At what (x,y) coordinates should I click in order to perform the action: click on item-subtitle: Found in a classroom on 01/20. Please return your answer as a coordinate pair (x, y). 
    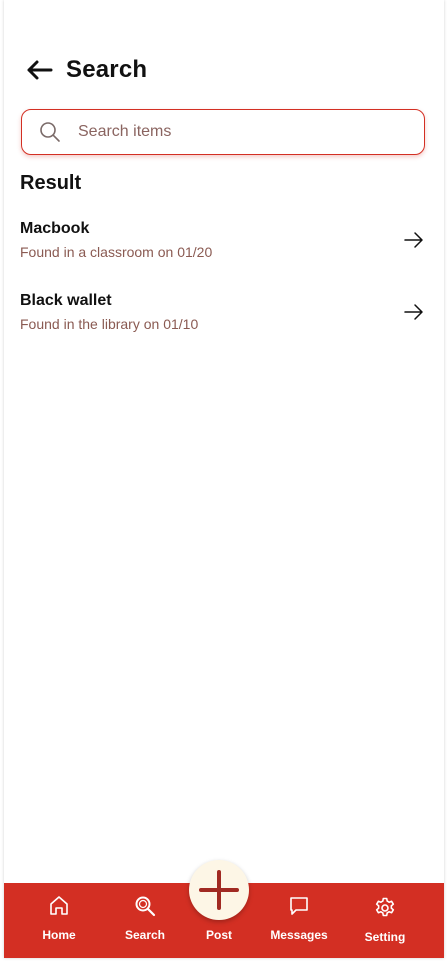
    Looking at the image, I should click on (116, 252).